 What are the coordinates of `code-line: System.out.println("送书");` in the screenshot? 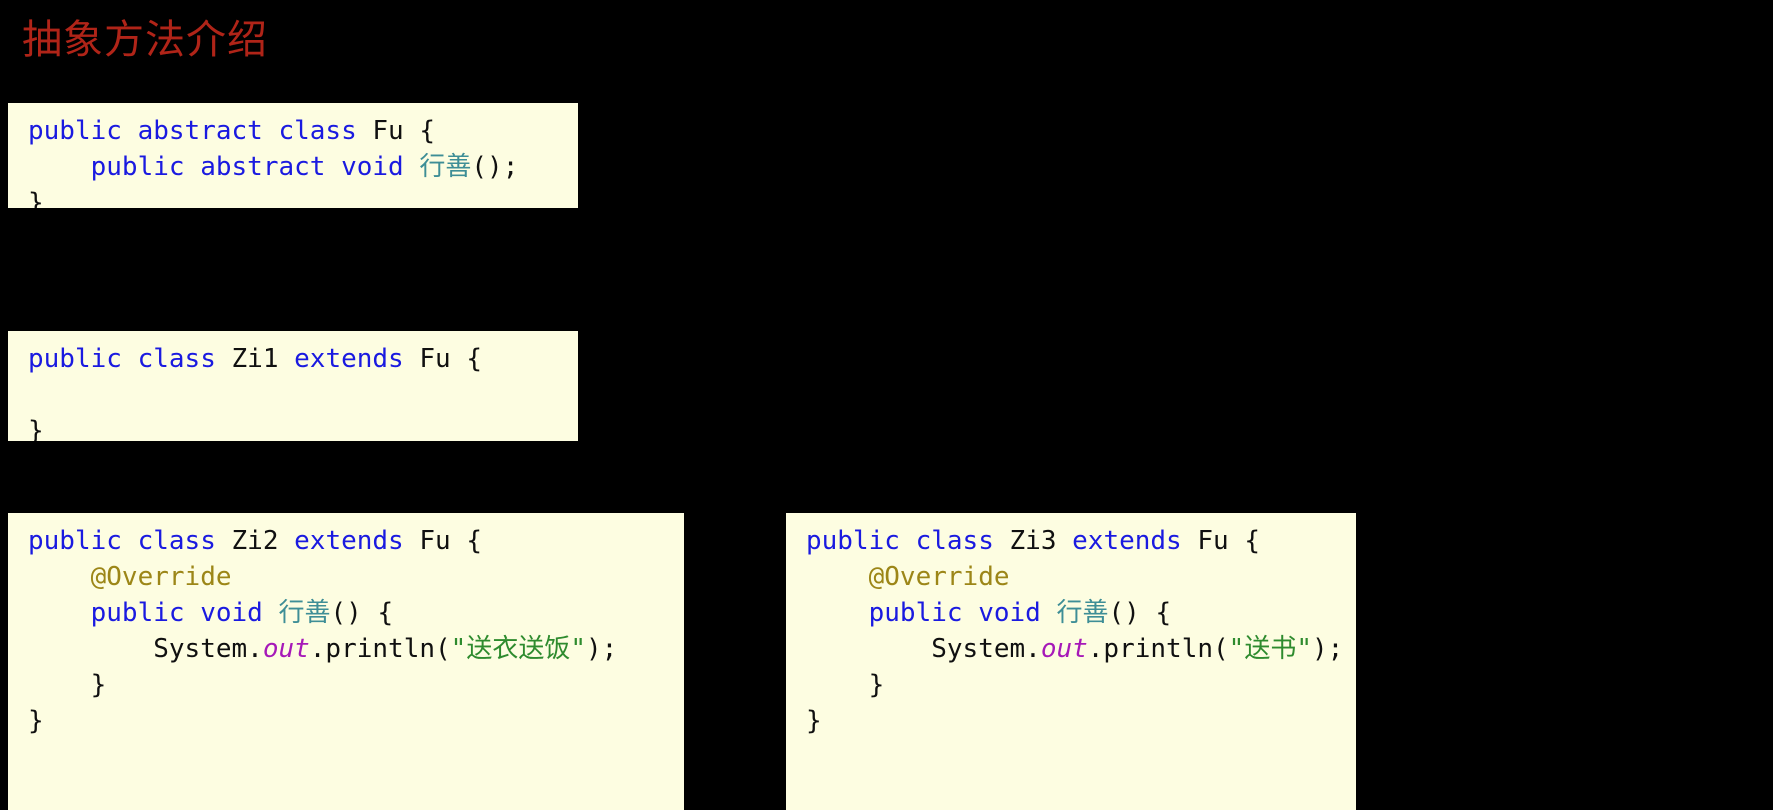 It's located at (1071, 649).